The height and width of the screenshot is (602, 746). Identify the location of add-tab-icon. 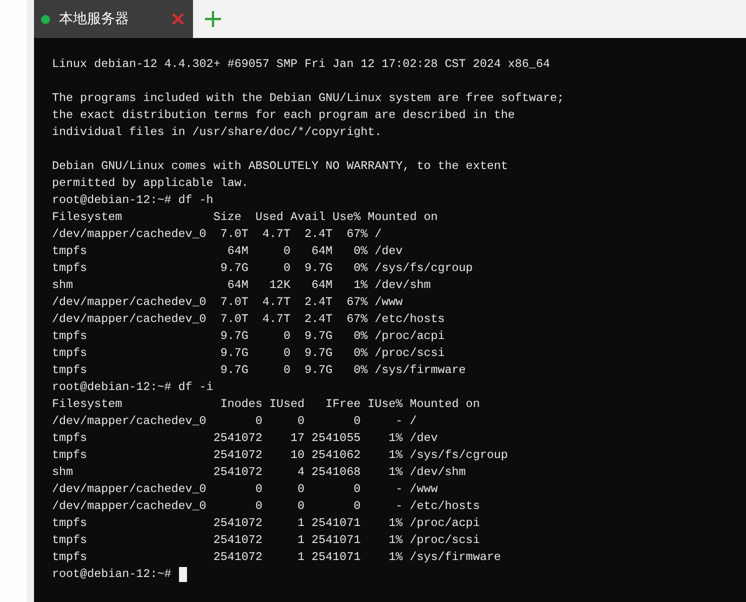
(213, 19).